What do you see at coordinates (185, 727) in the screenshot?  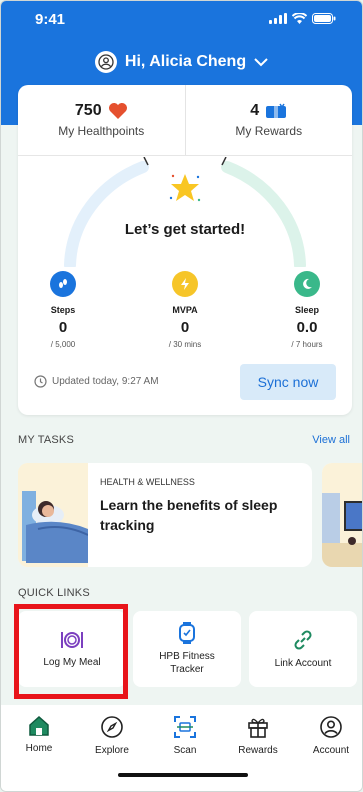 I see `scan-icon` at bounding box center [185, 727].